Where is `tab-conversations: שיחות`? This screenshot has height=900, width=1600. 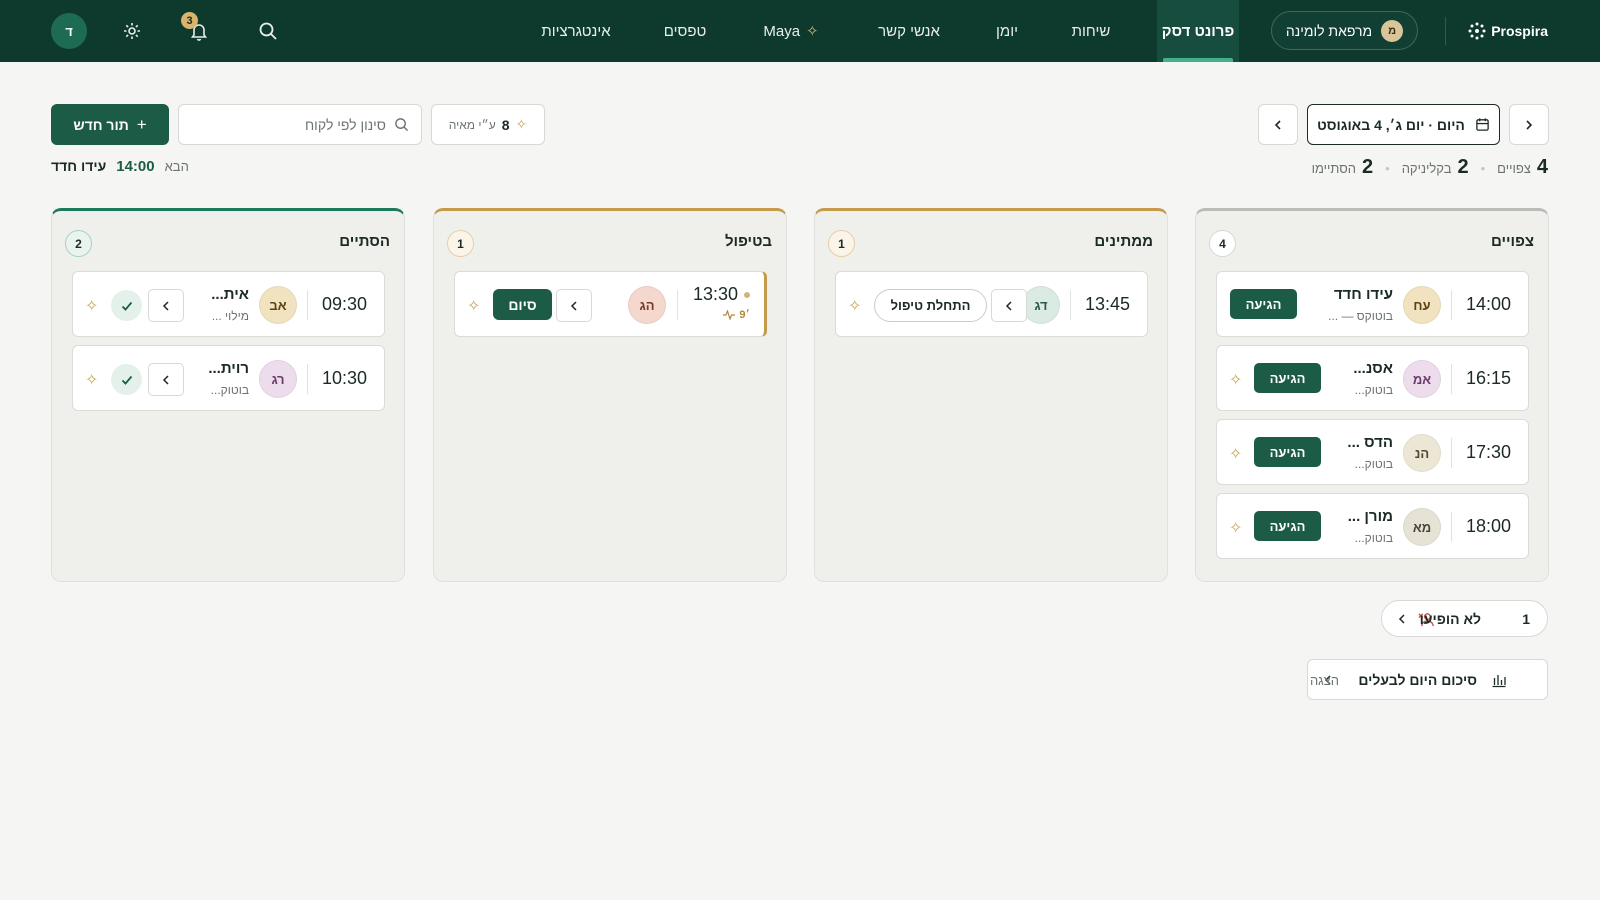 tab-conversations: שיחות is located at coordinates (1091, 31).